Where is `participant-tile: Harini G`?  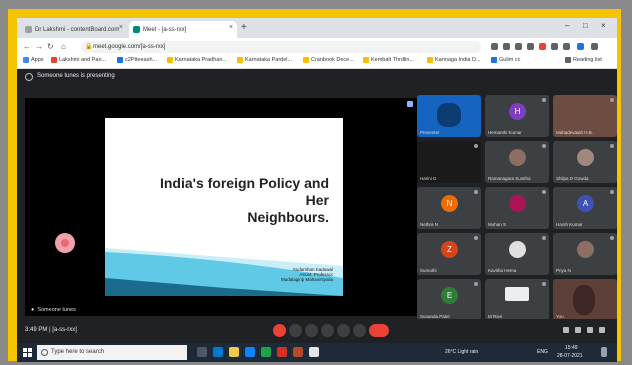 participant-tile: Harini G is located at coordinates (449, 162).